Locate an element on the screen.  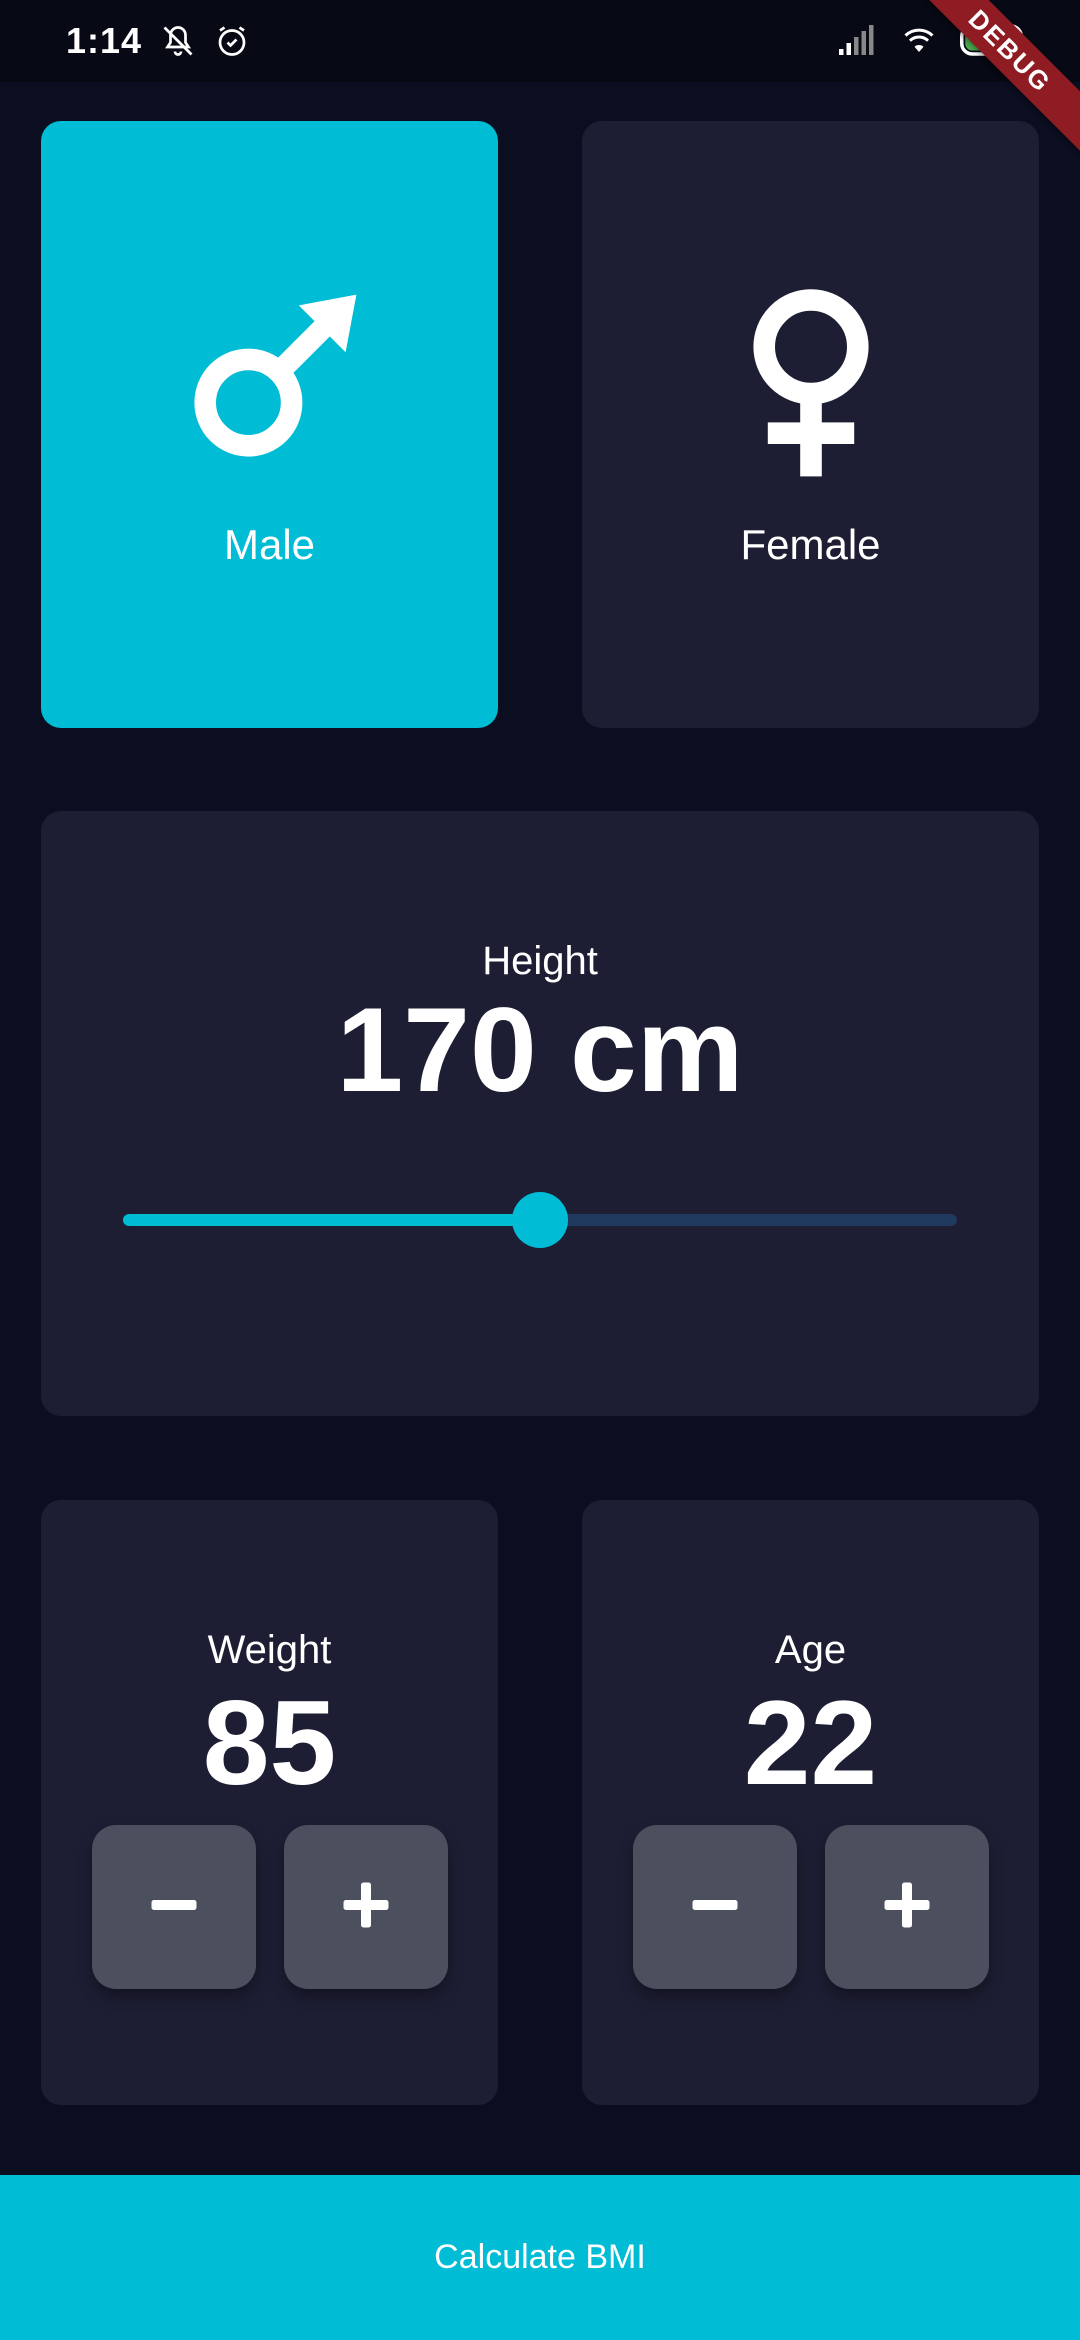
female-card: Female is located at coordinates (810, 424).